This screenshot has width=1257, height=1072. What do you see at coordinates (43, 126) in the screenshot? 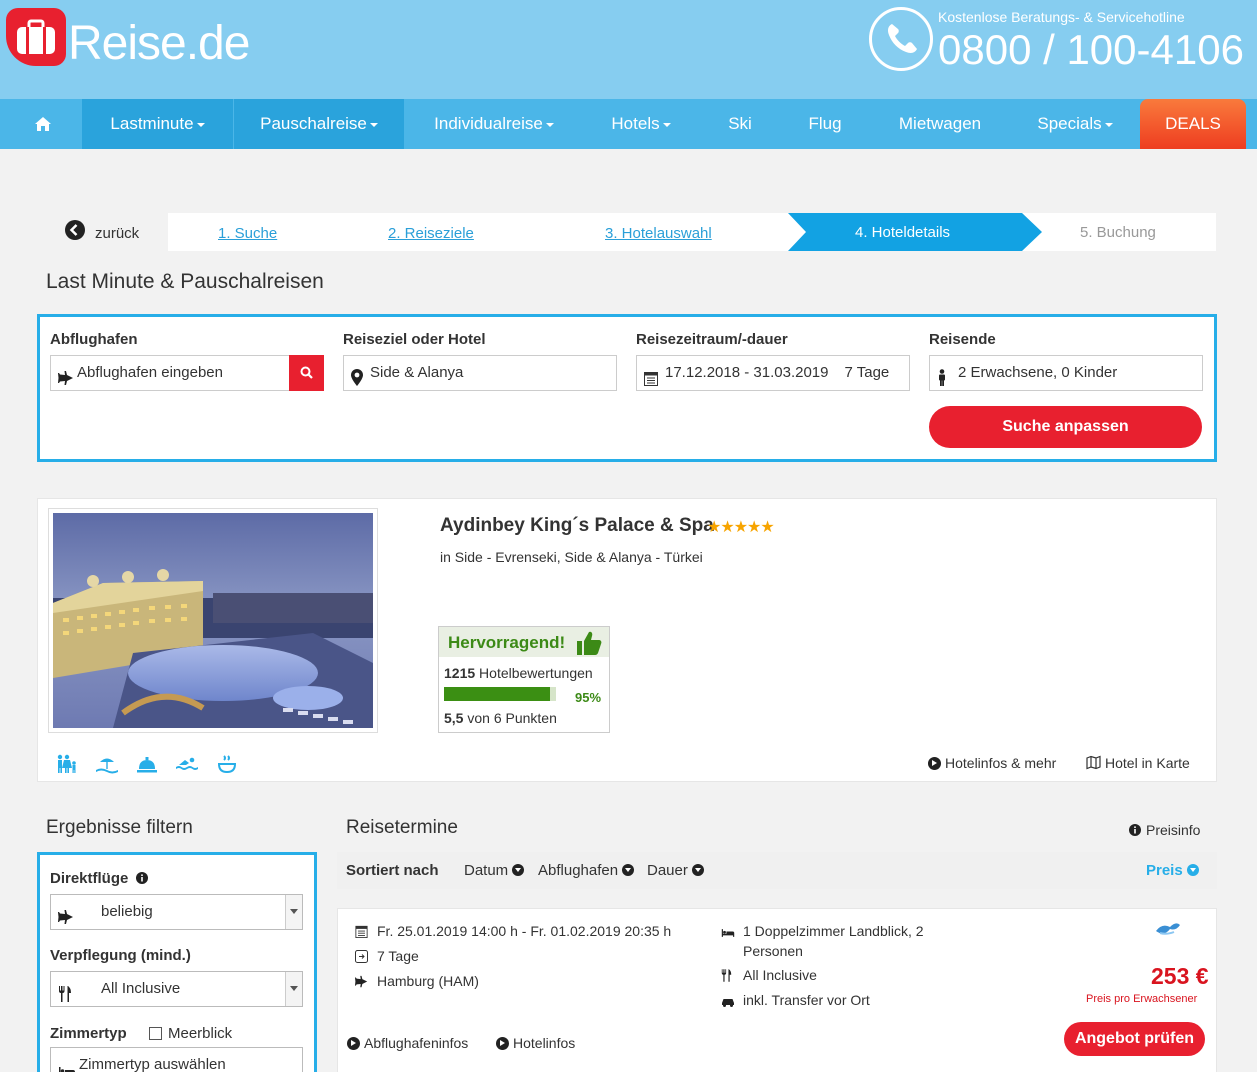
I see `home-icon` at bounding box center [43, 126].